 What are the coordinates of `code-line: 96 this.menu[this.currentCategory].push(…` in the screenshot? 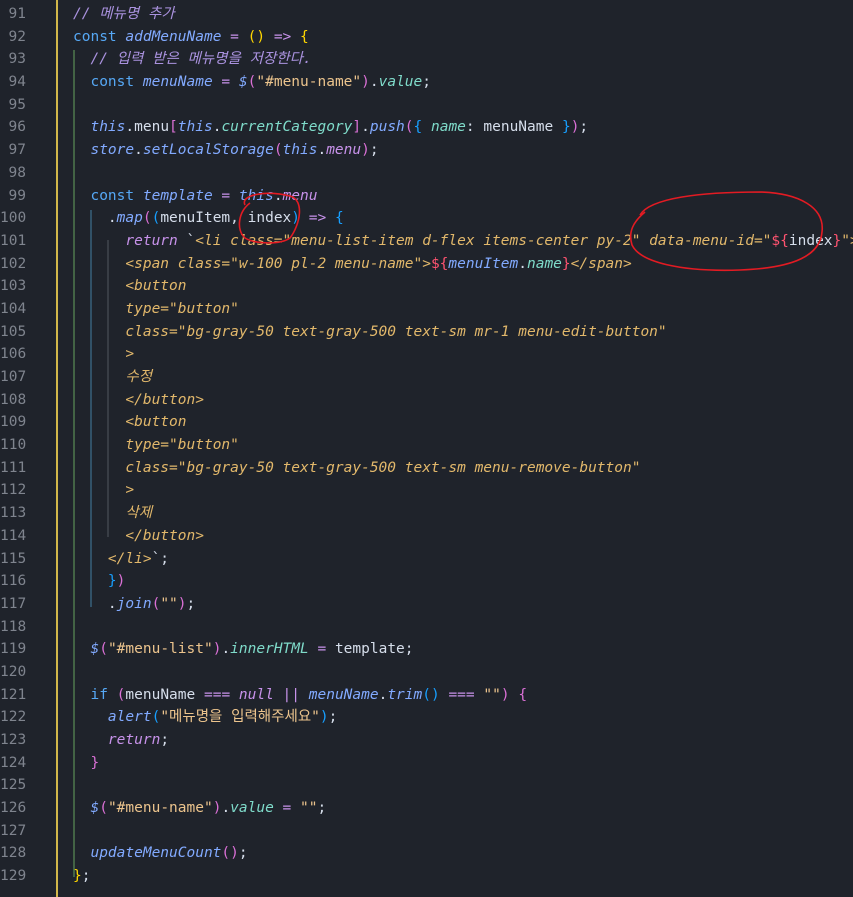 It's located at (426, 127).